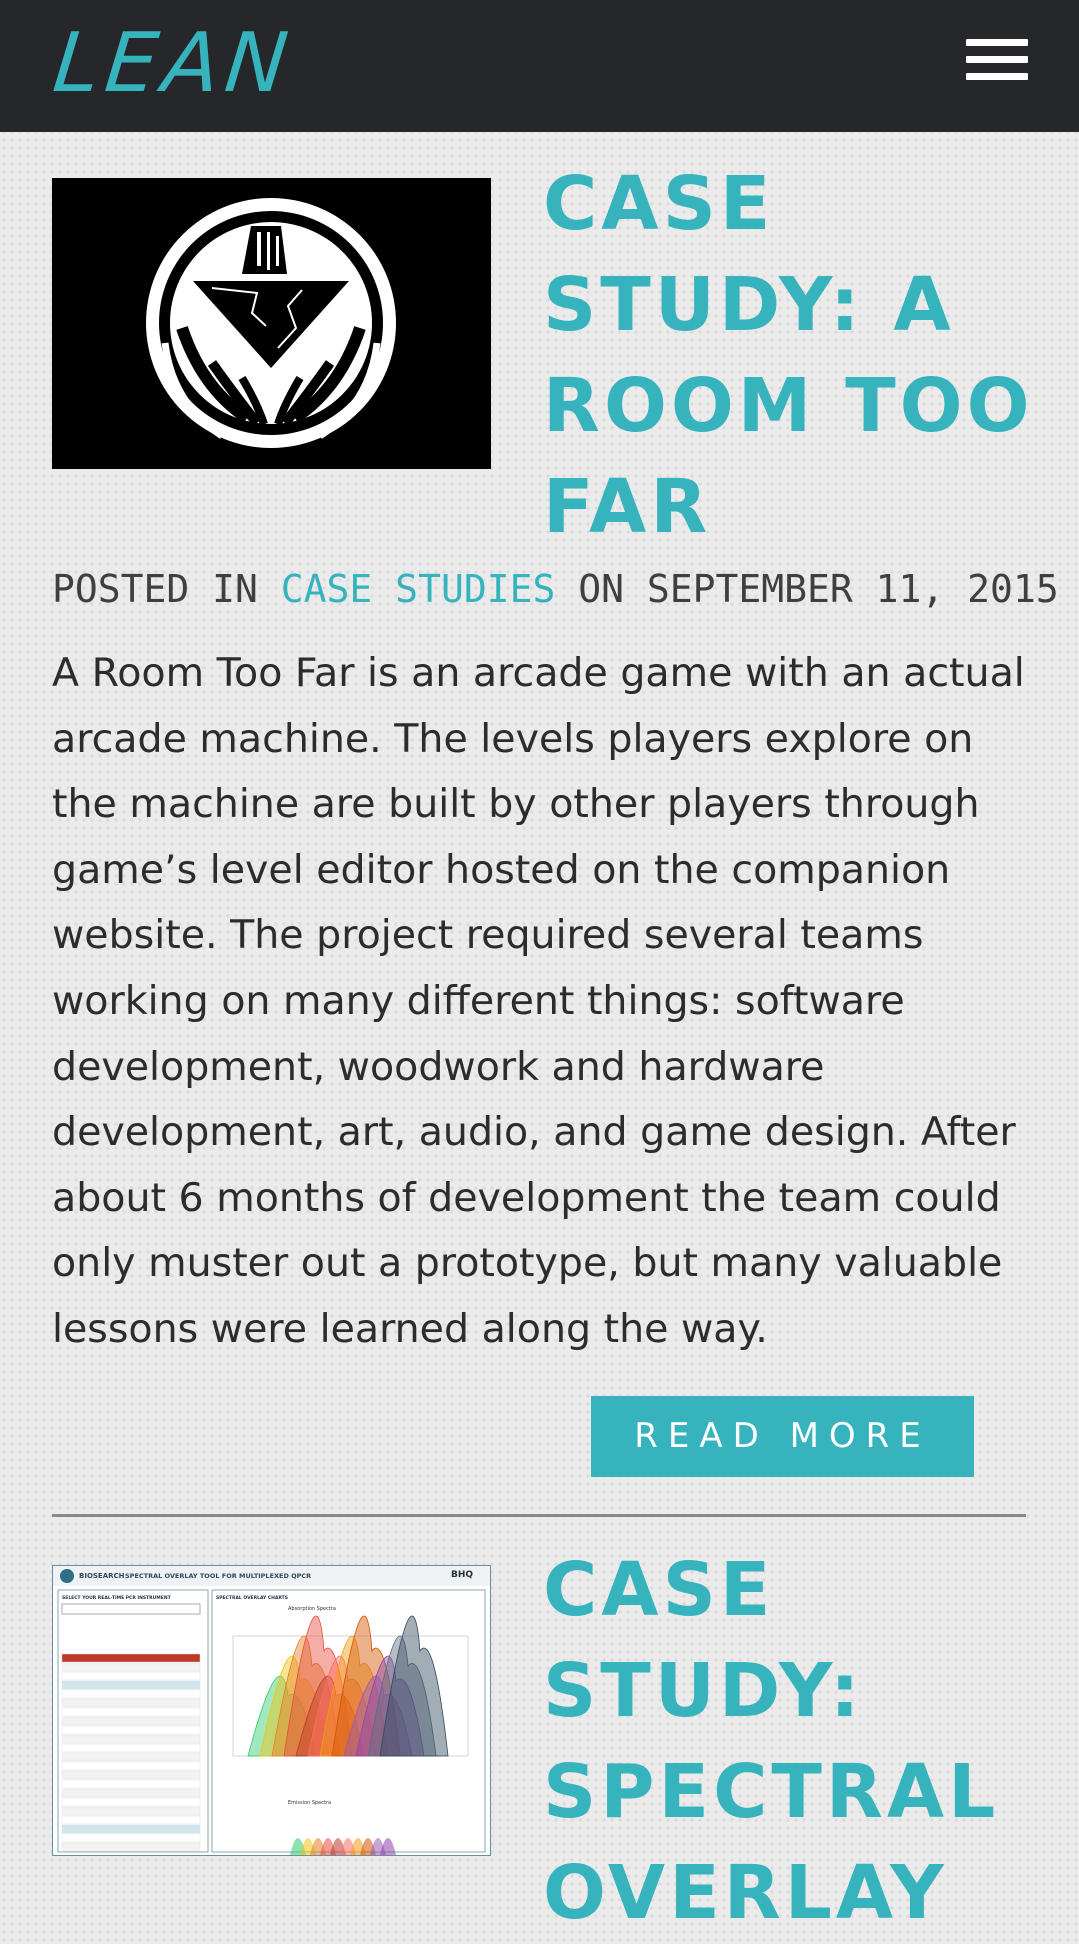 The height and width of the screenshot is (1944, 1079). What do you see at coordinates (539, 1515) in the screenshot?
I see `post-divider` at bounding box center [539, 1515].